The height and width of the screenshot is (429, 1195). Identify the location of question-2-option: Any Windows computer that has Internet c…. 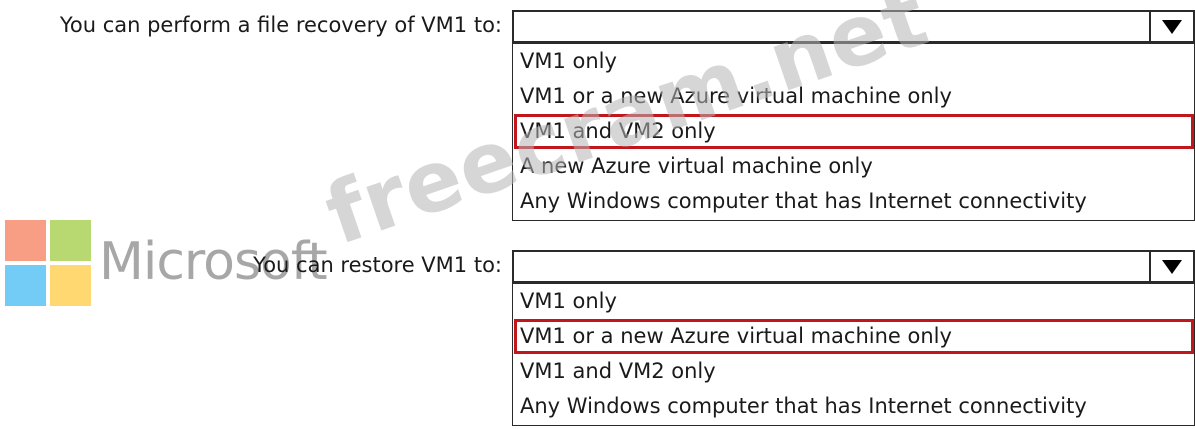
(853, 406).